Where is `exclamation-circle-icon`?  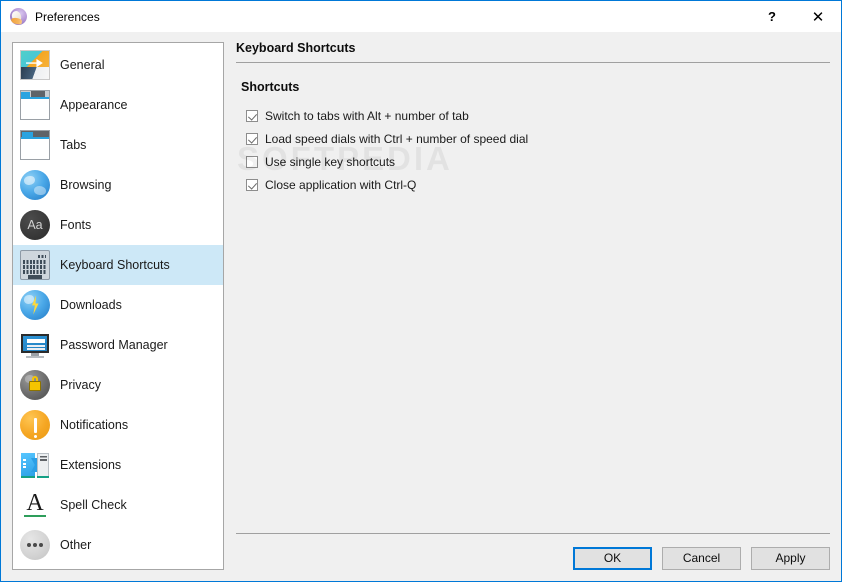 exclamation-circle-icon is located at coordinates (35, 425).